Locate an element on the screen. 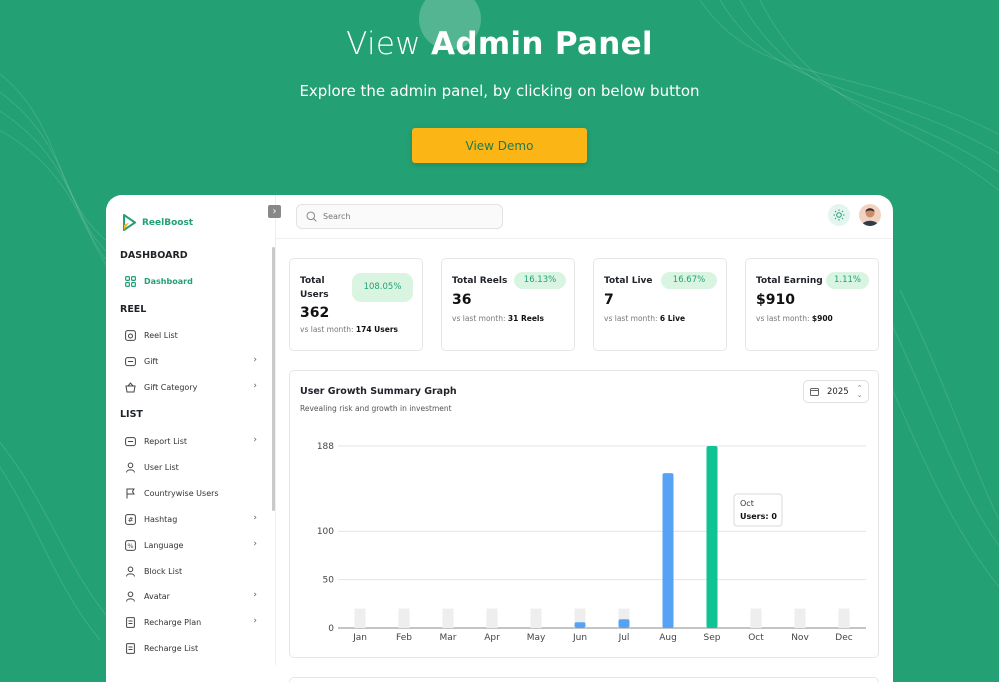  grid-icon is located at coordinates (130, 281).